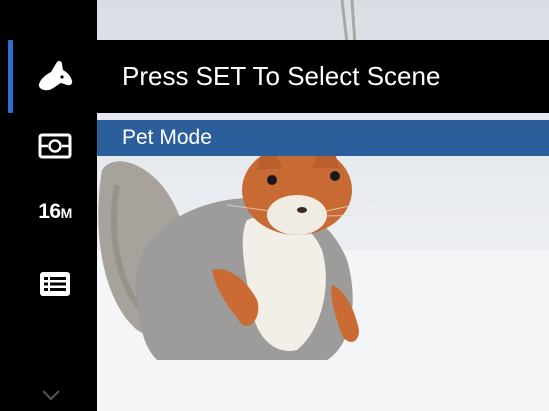 The image size is (549, 411). I want to click on sidebar-item-resolution: 16M, so click(55, 212).